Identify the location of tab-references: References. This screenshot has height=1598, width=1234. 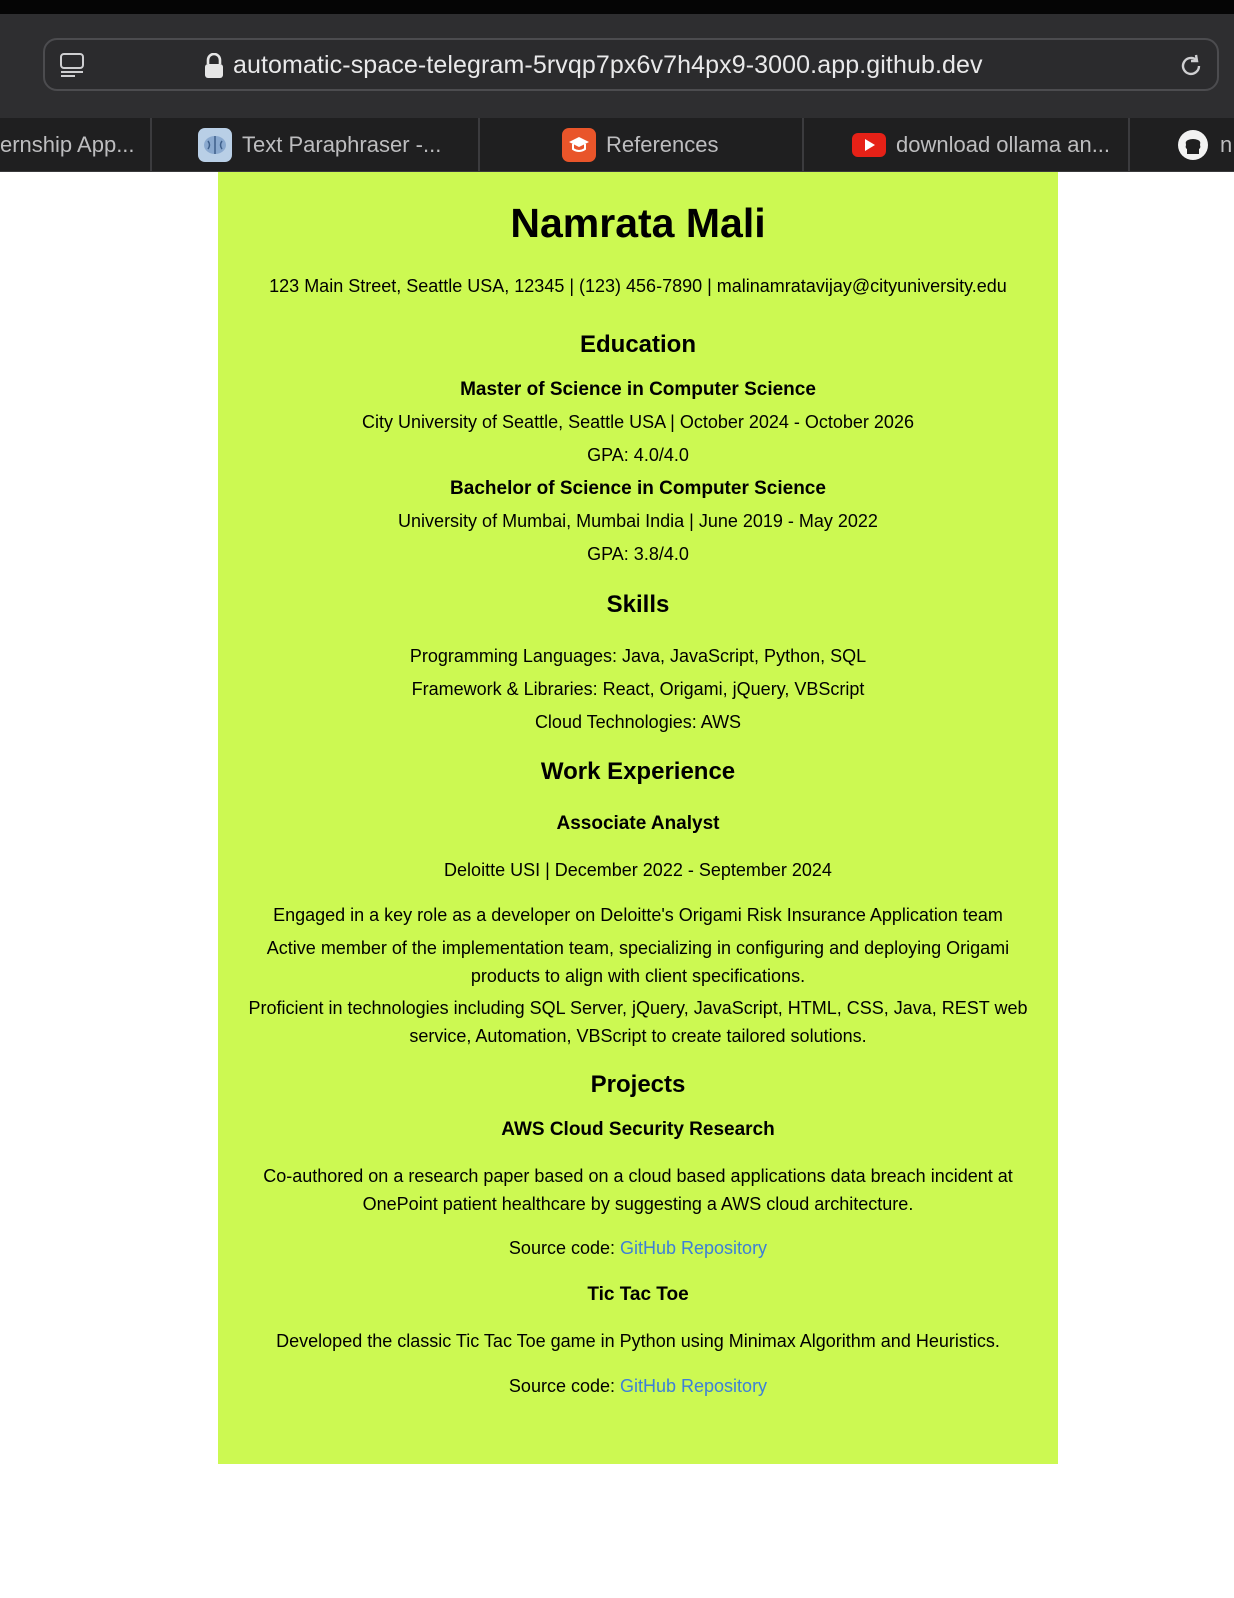
(662, 144).